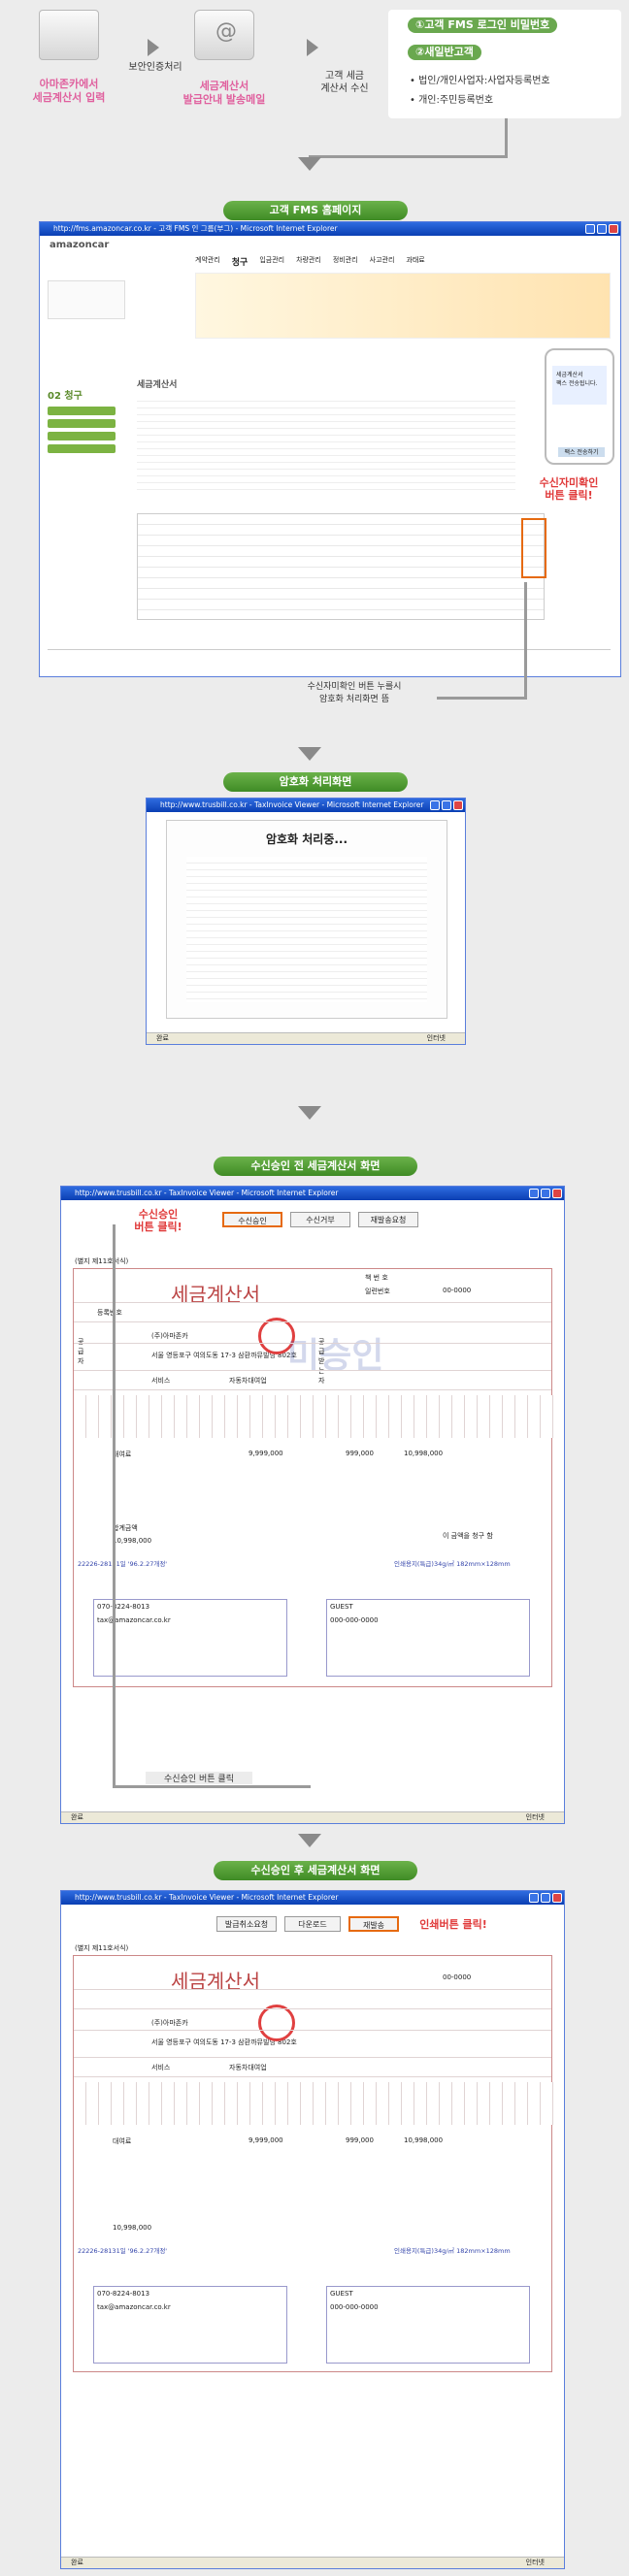 The height and width of the screenshot is (2576, 629). What do you see at coordinates (444, 53) in the screenshot?
I see `guest-pill: ②새일반고객` at bounding box center [444, 53].